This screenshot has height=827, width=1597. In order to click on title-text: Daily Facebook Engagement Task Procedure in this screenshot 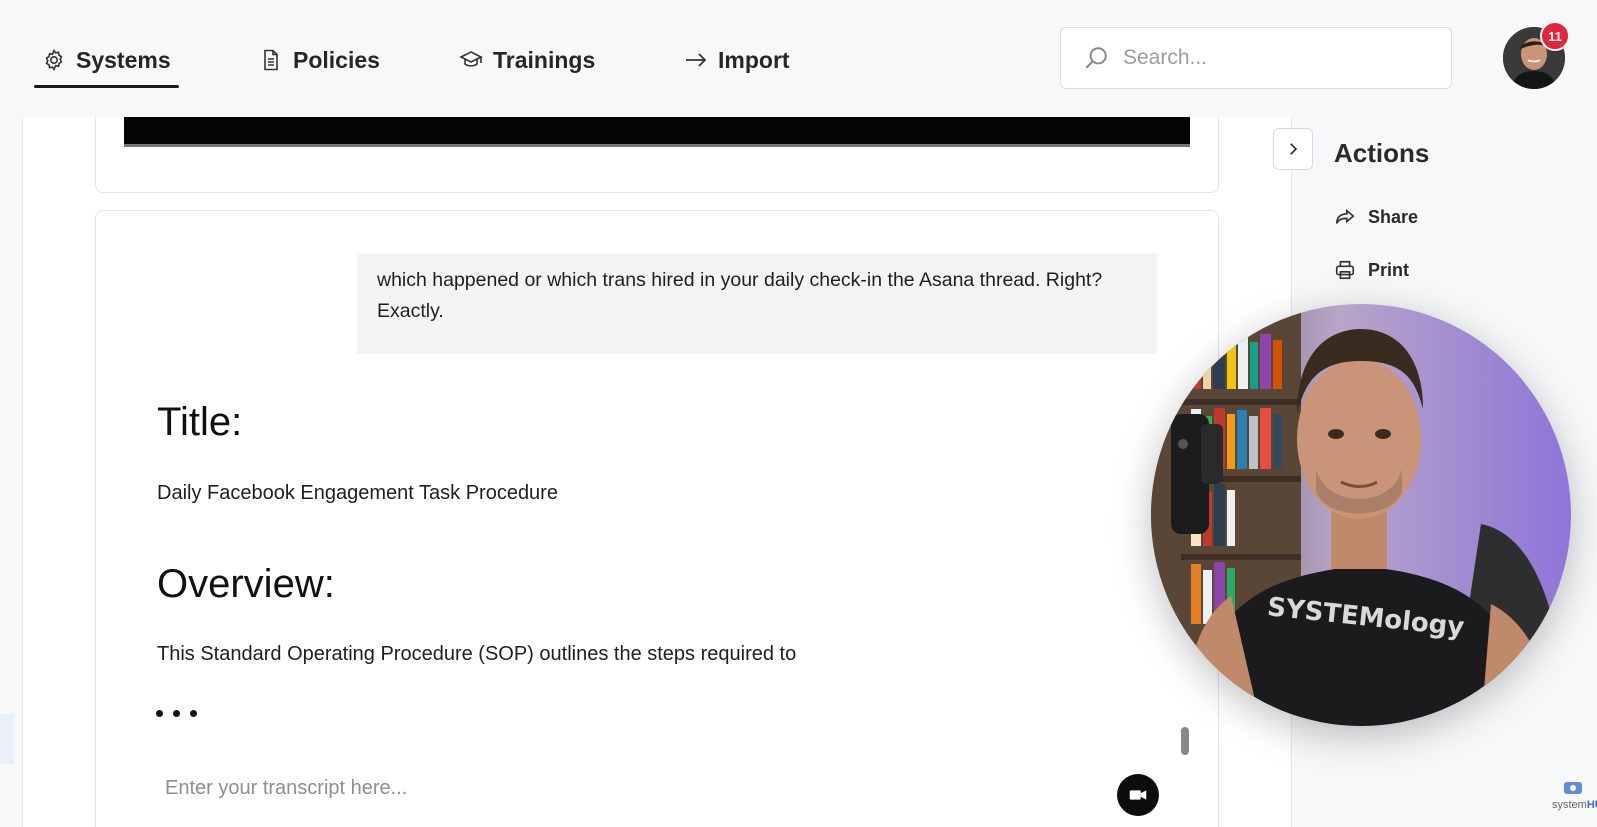, I will do `click(357, 493)`.